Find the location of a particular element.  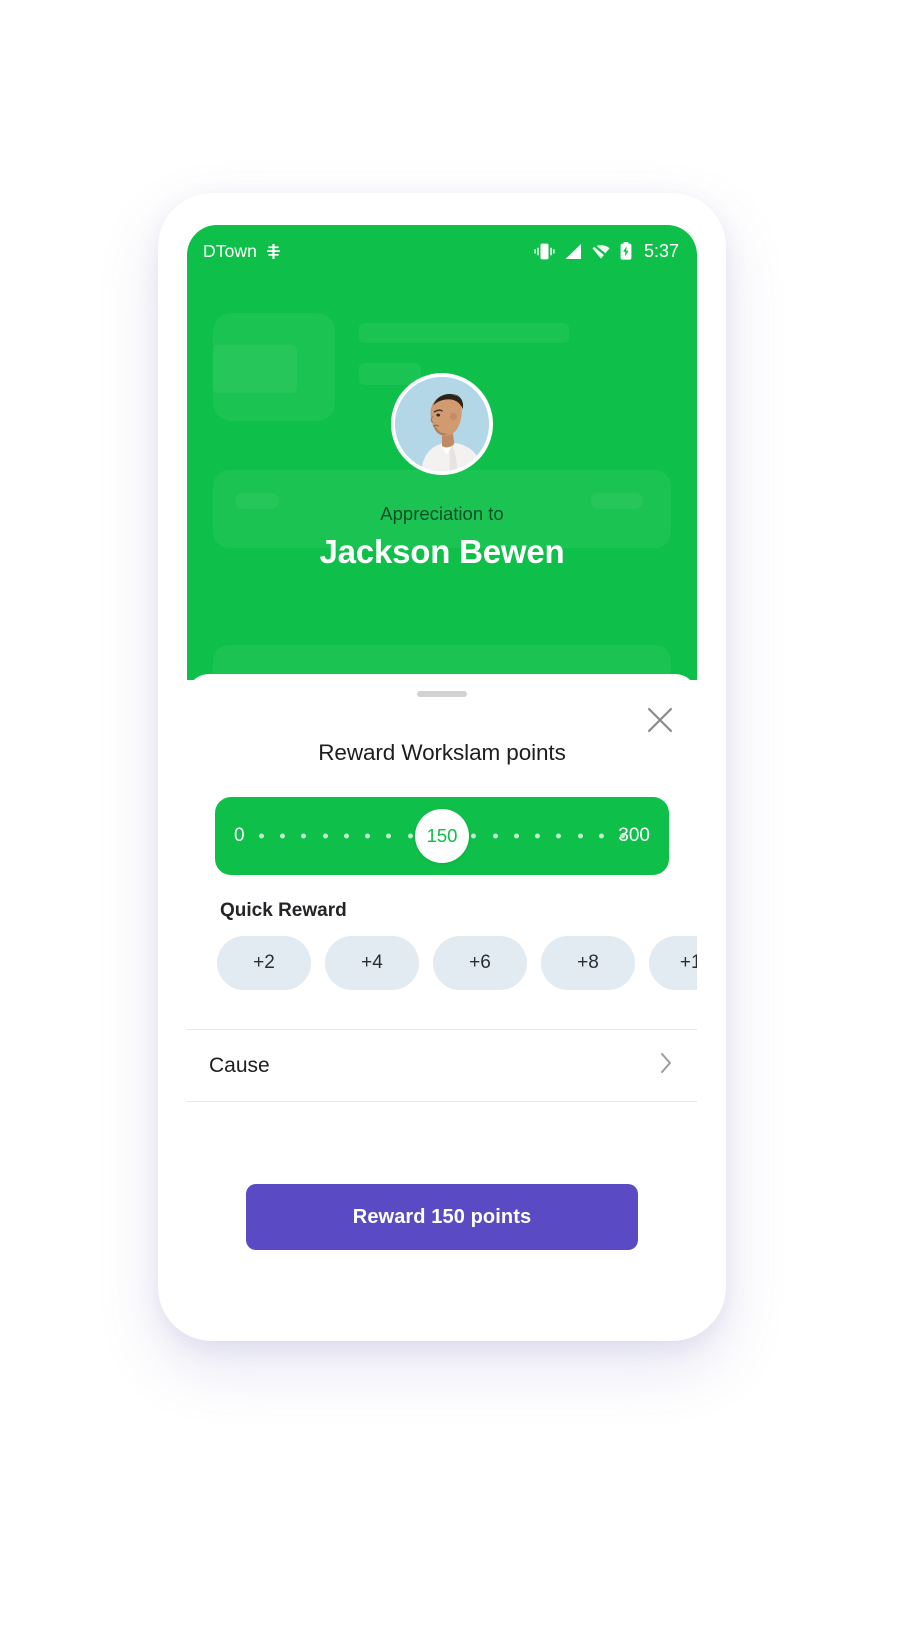

slider-value-label: 150 is located at coordinates (442, 835).